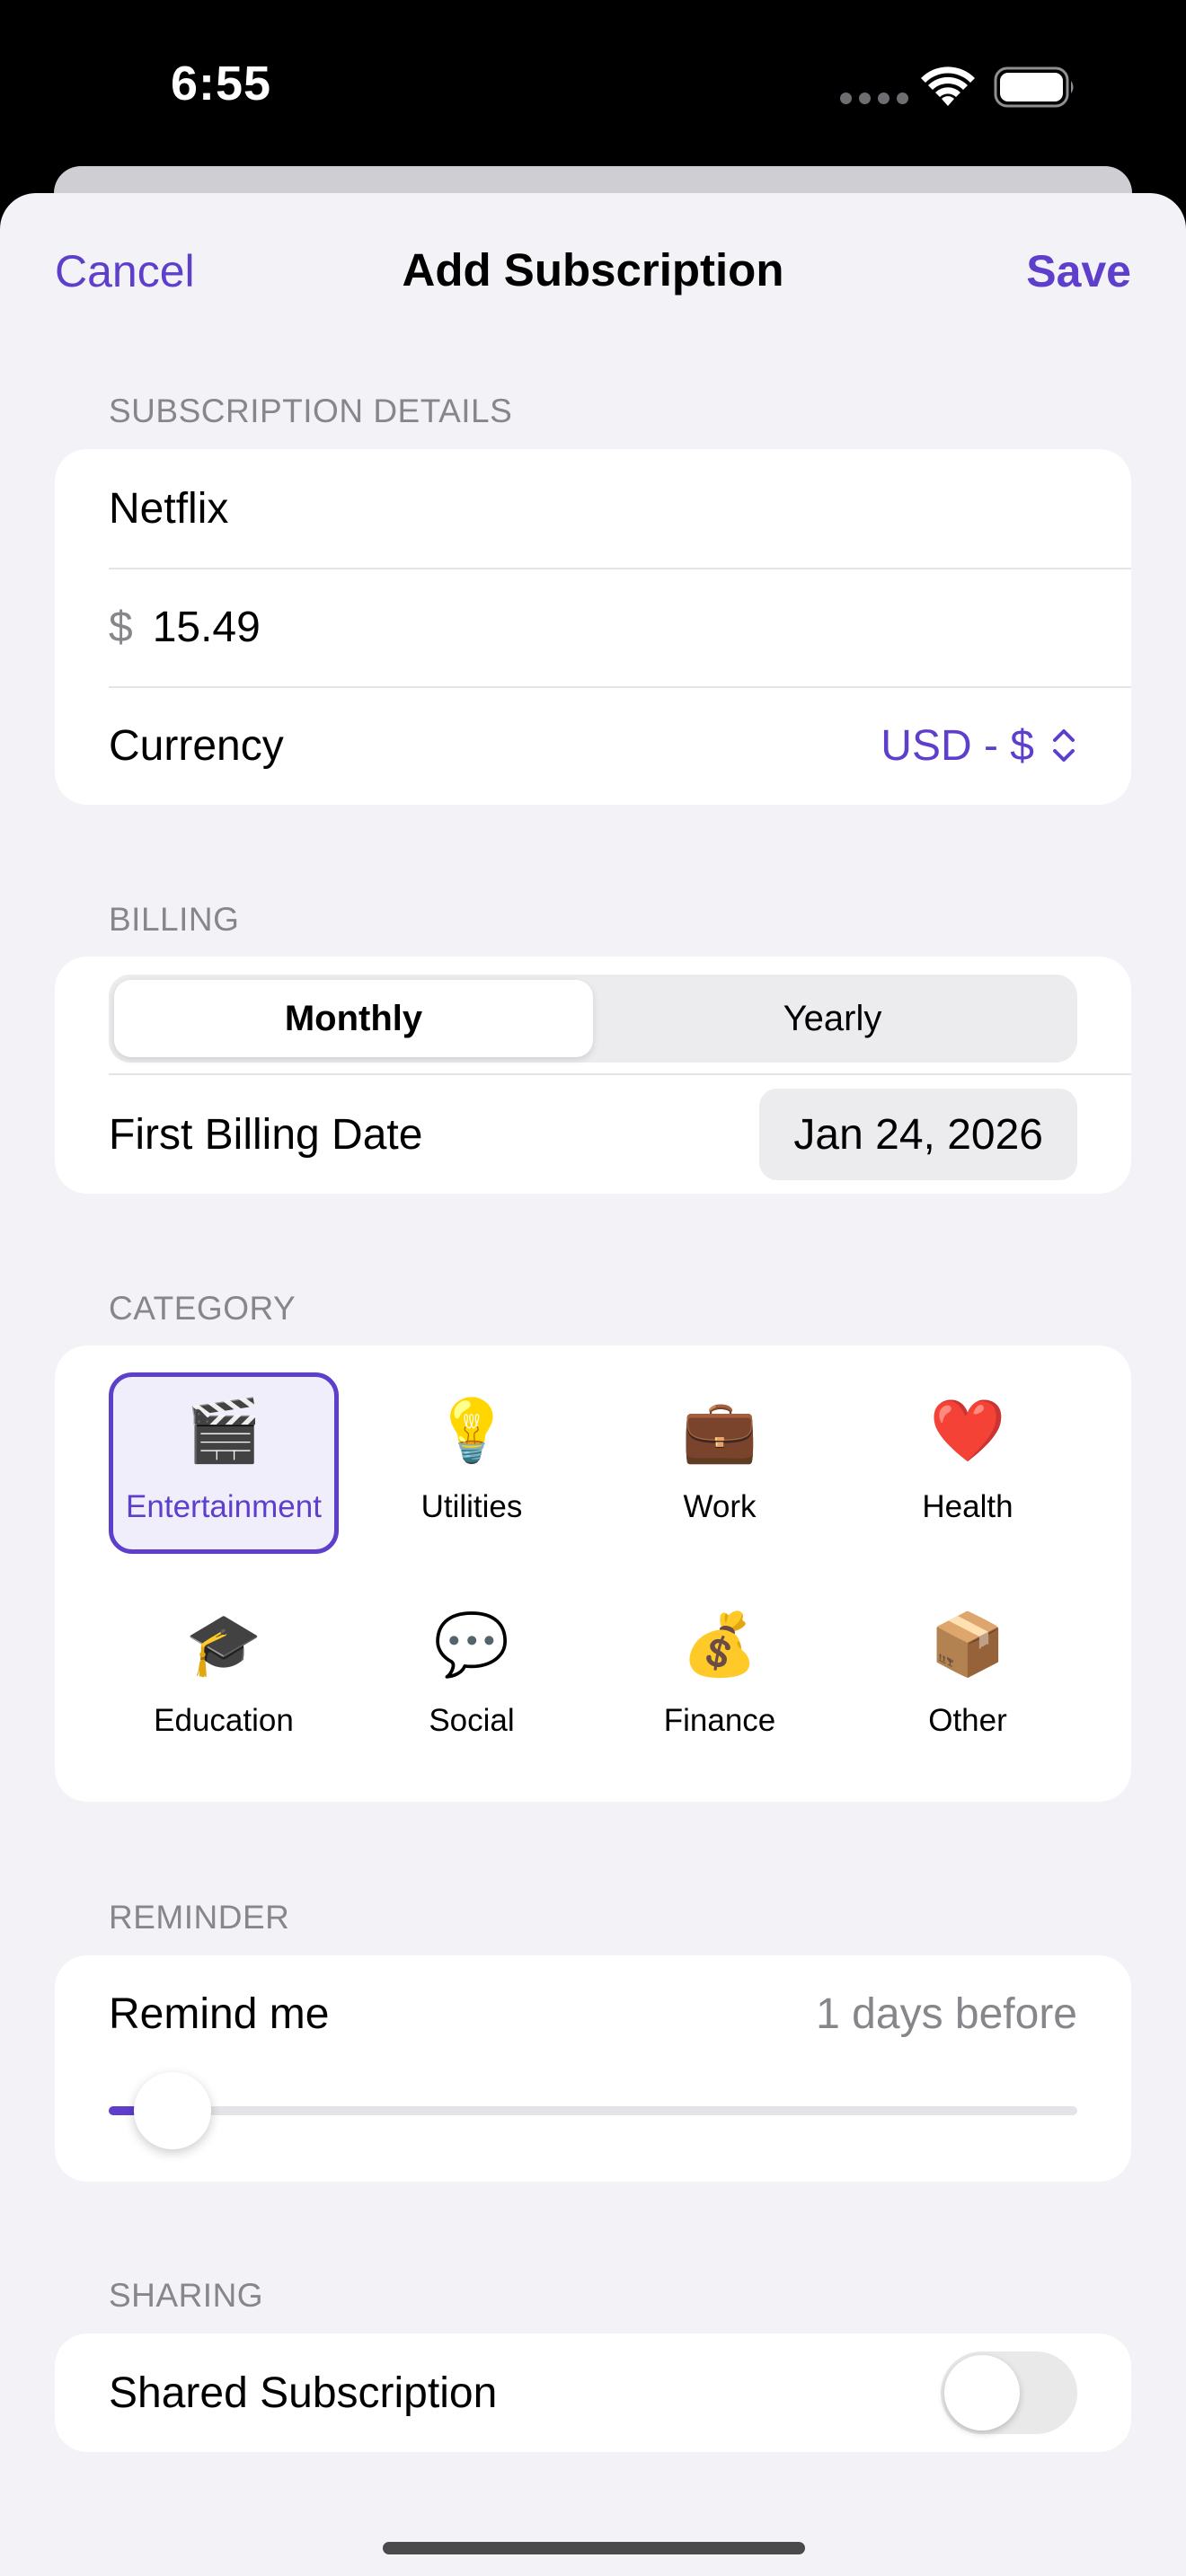  I want to click on category-social: 💬 Social, so click(472, 1677).